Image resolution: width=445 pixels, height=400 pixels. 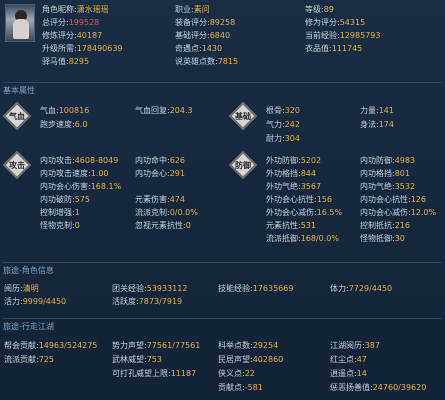 I want to click on avatar, so click(x=20, y=23).